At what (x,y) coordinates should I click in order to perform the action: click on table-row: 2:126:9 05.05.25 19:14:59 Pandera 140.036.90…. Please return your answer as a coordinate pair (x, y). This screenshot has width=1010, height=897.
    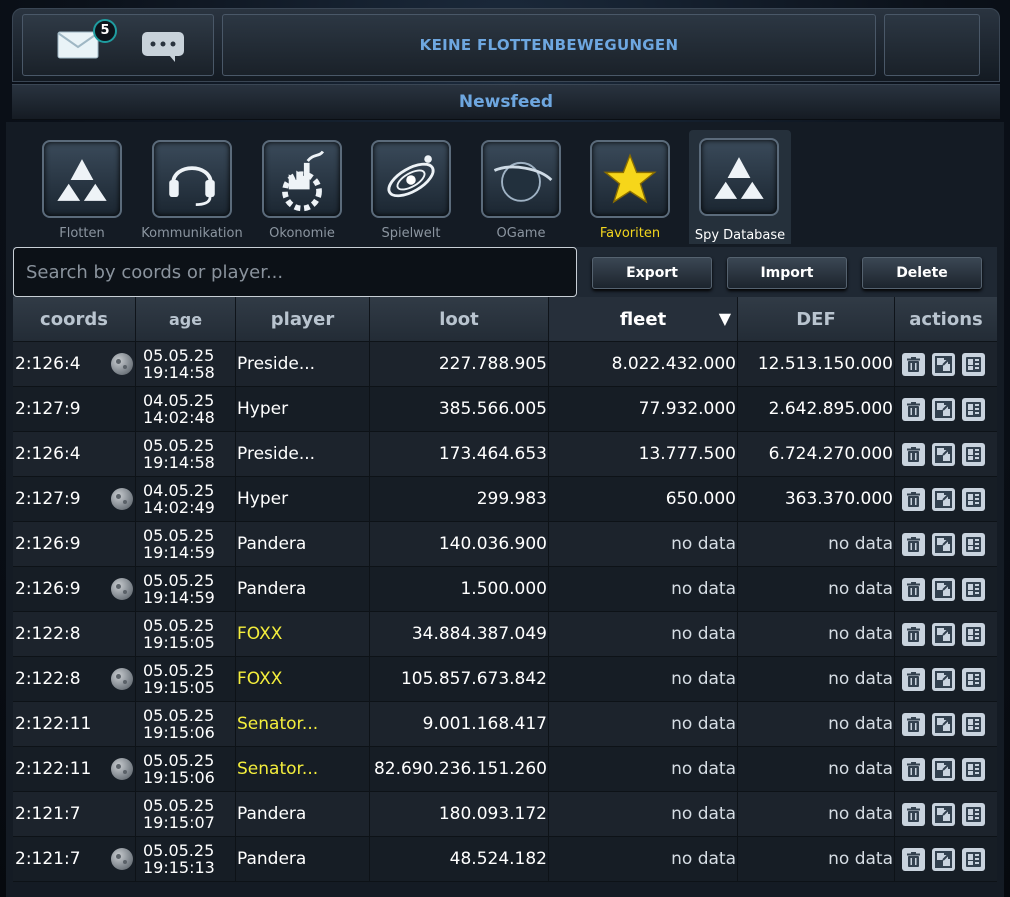
    Looking at the image, I should click on (505, 544).